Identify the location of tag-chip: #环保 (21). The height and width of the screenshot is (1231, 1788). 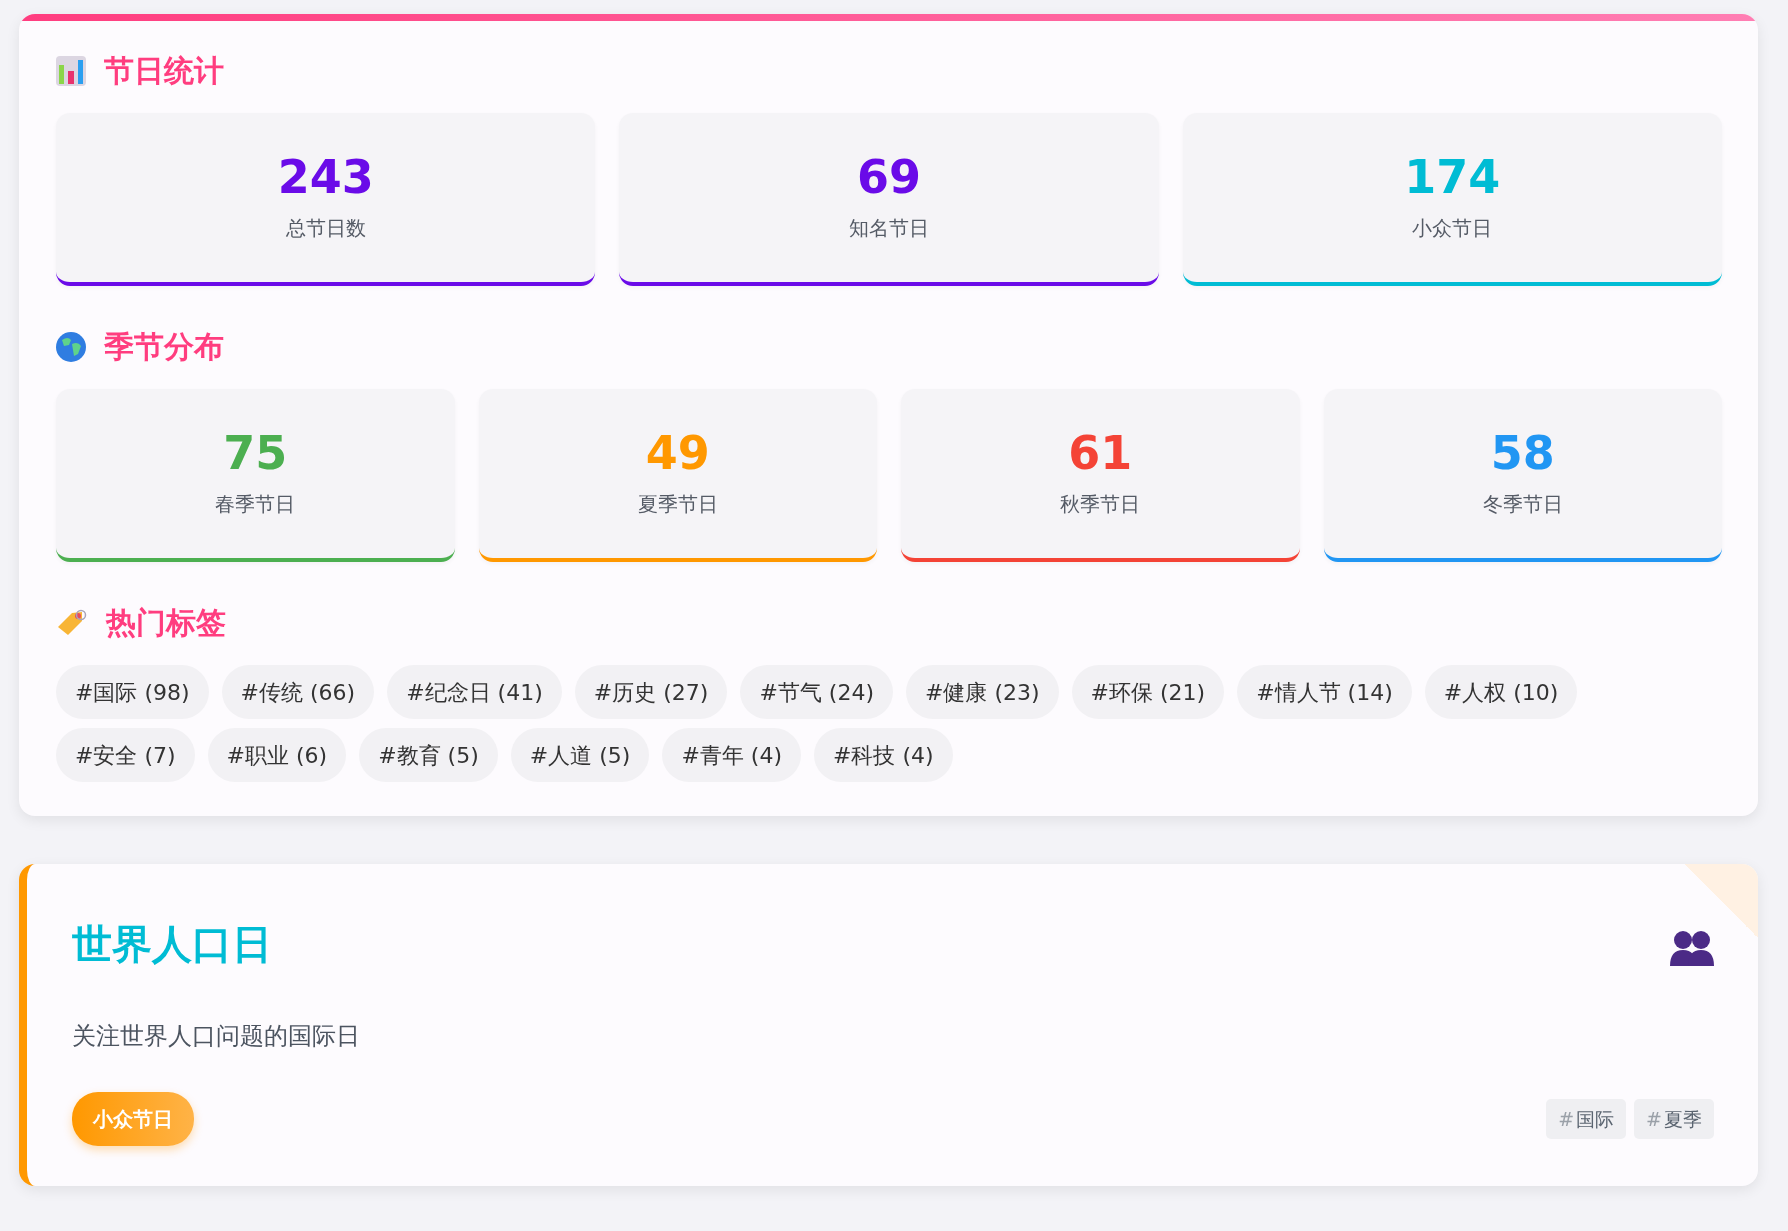
(1148, 692).